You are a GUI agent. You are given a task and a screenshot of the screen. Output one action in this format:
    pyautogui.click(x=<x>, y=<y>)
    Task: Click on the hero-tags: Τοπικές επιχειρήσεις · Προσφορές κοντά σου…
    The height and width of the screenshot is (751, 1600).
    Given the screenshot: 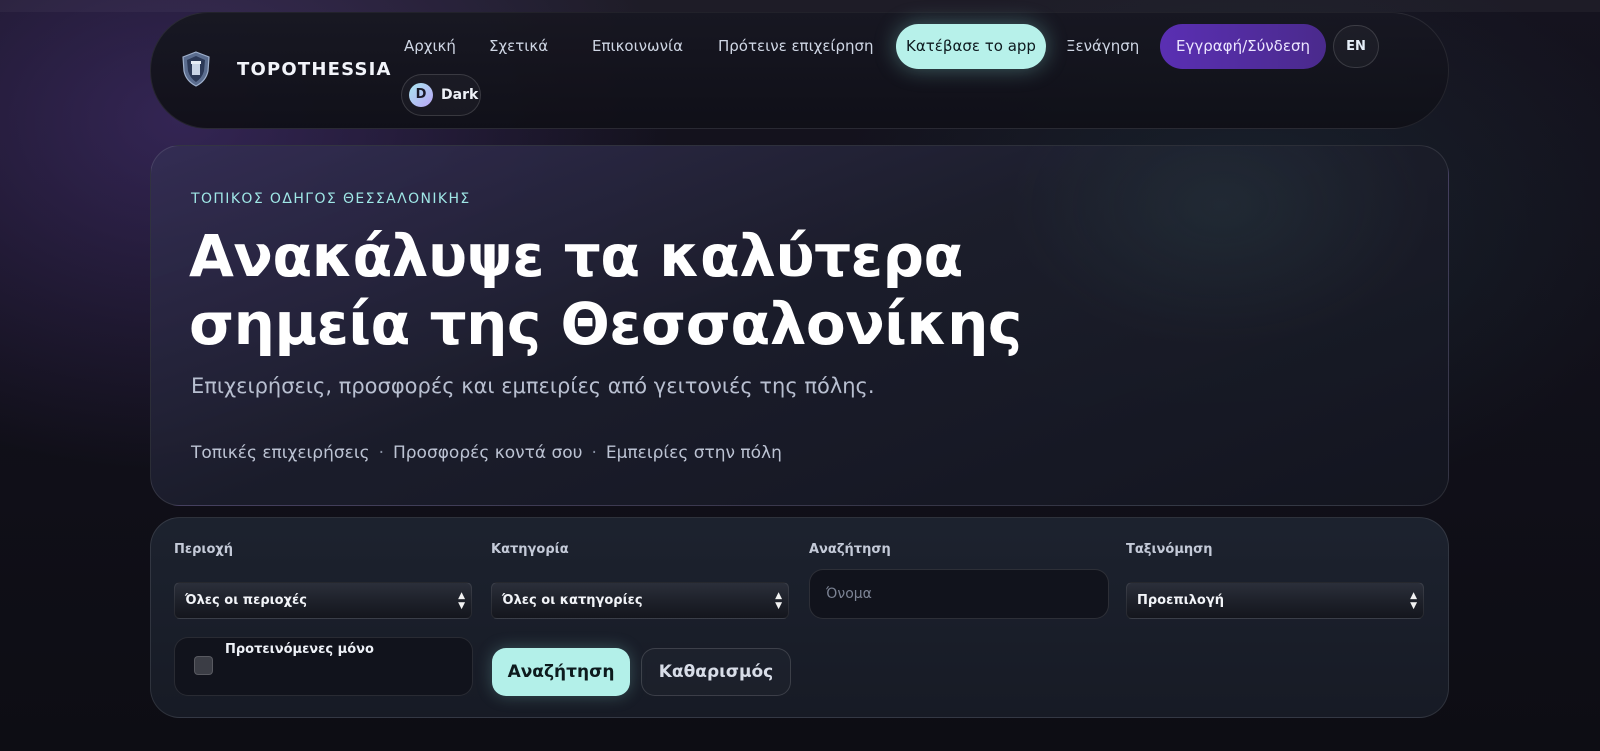 What is the action you would take?
    pyautogui.click(x=486, y=453)
    